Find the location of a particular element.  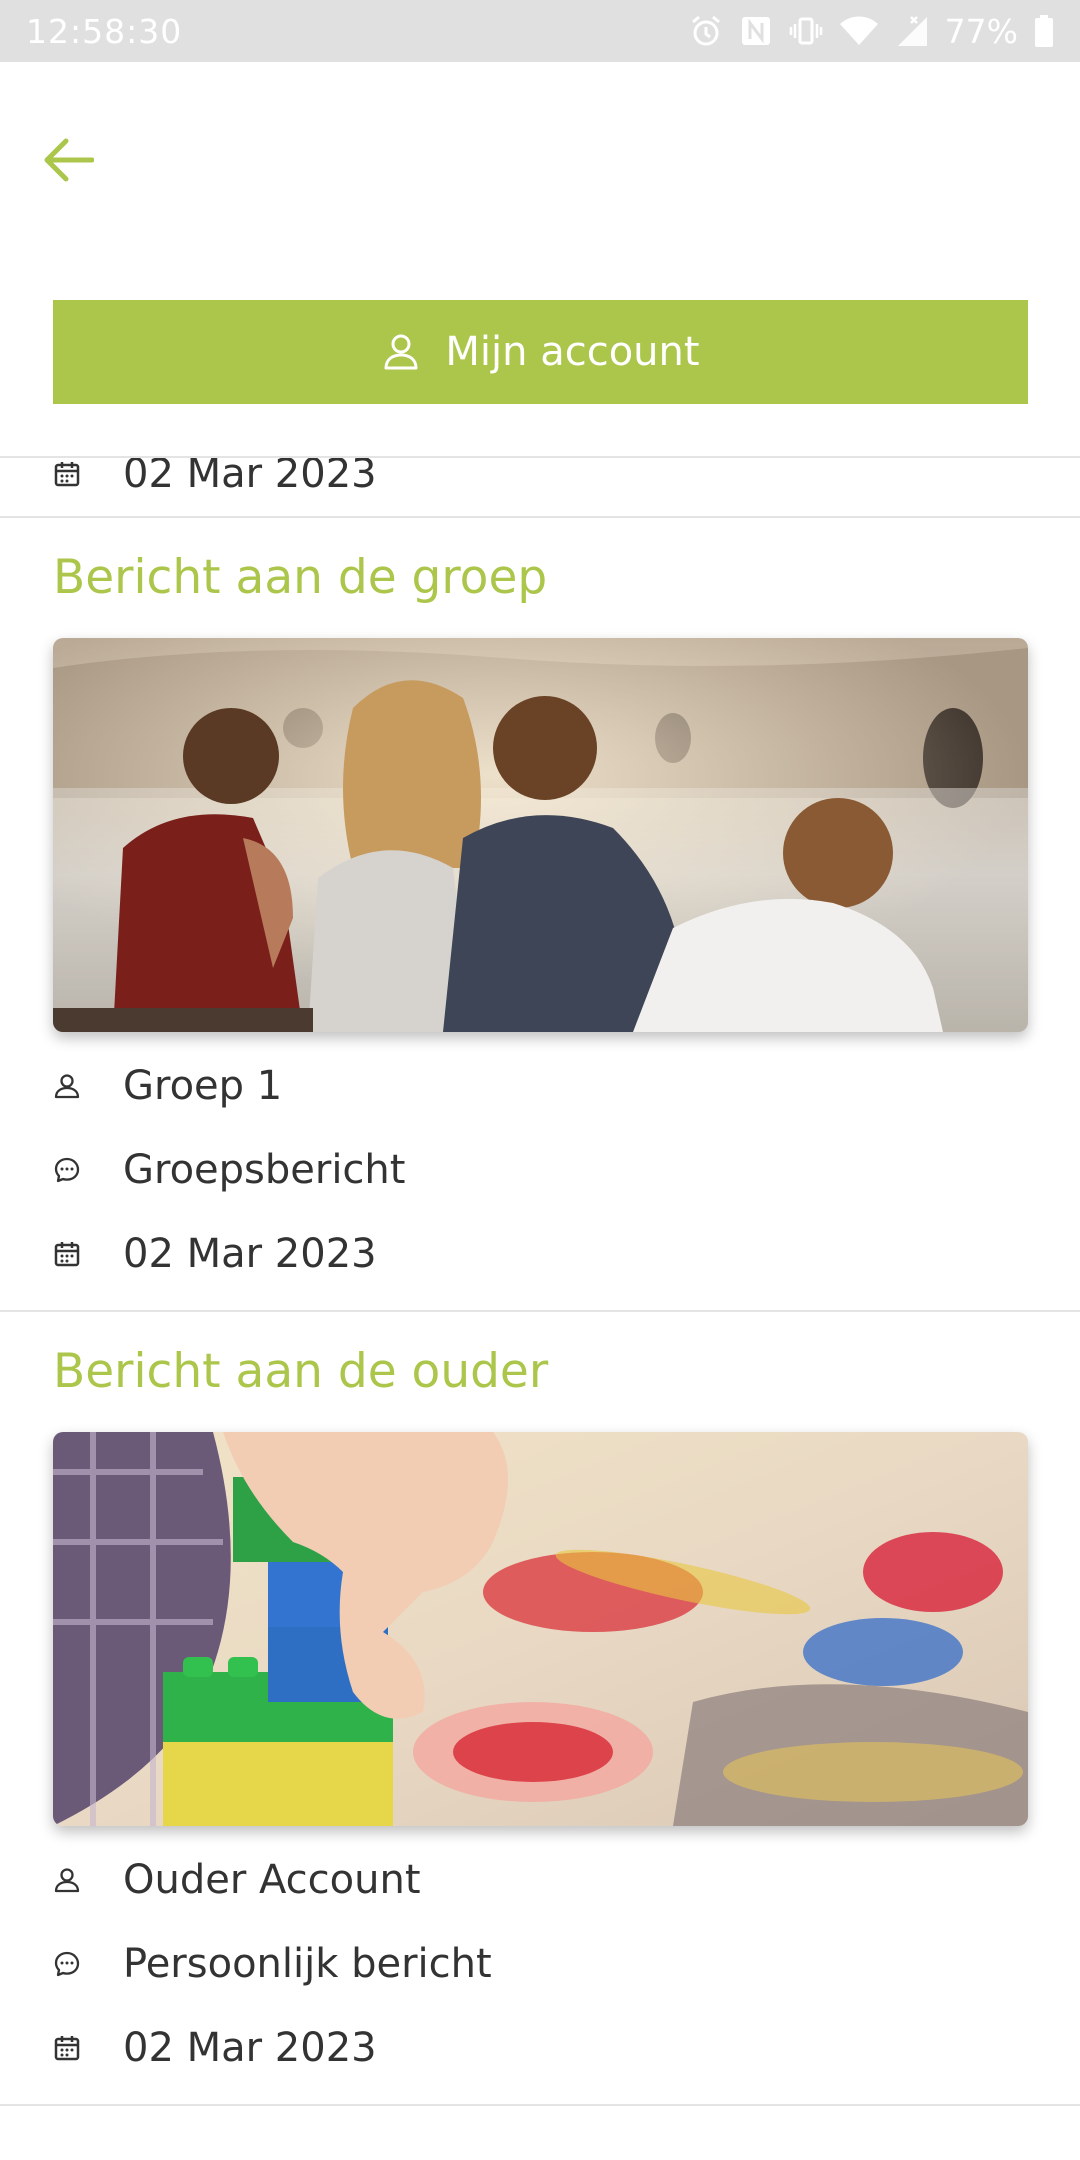

status-icons: 77% is located at coordinates (871, 31).